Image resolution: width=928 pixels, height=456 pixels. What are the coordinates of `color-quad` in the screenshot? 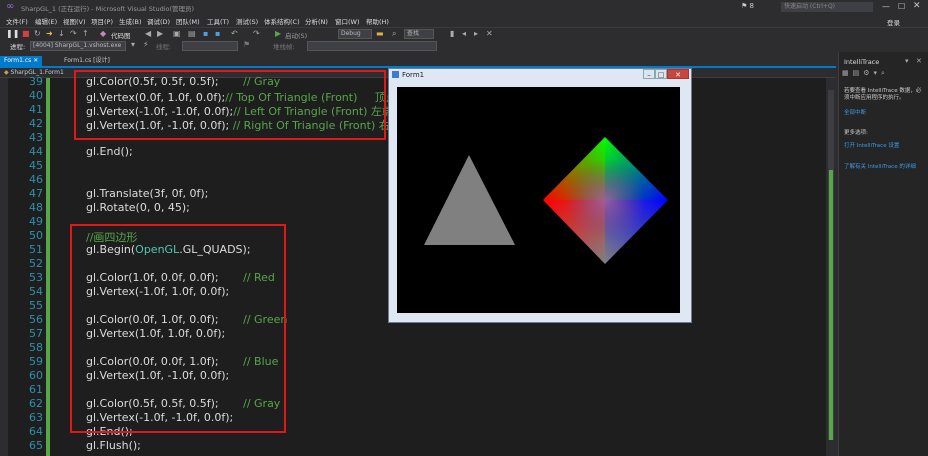 It's located at (605, 200).